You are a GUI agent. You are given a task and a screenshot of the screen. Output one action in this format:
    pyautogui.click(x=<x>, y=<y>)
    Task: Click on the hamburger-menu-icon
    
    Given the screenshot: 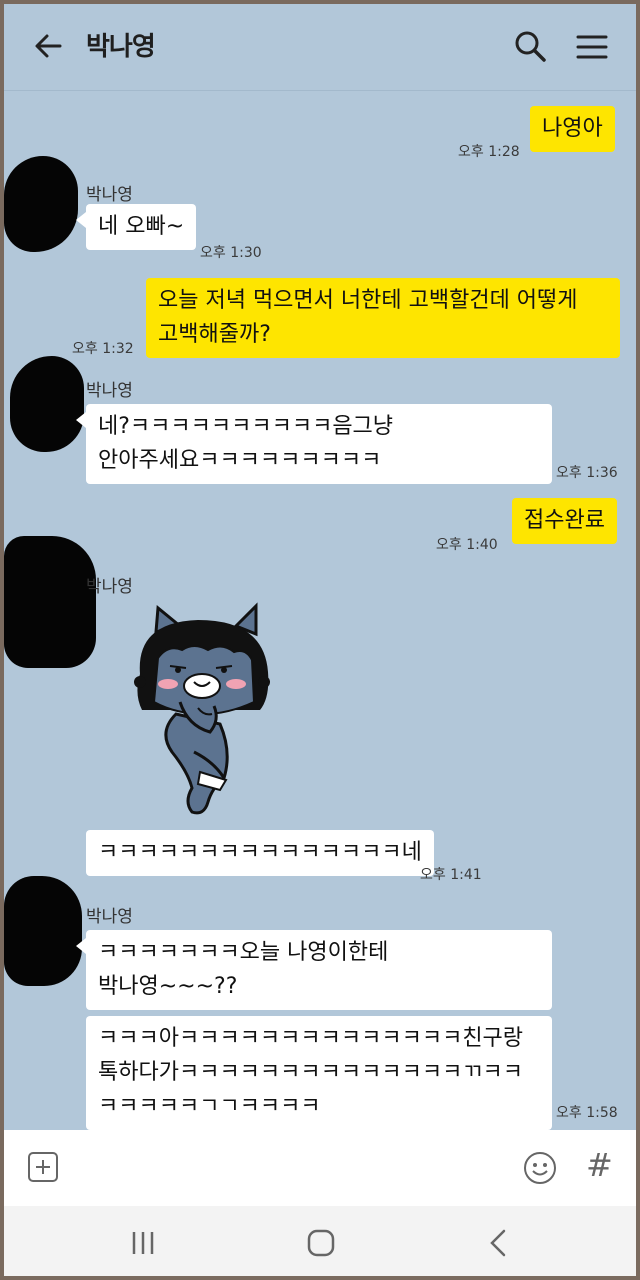 What is the action you would take?
    pyautogui.click(x=592, y=47)
    